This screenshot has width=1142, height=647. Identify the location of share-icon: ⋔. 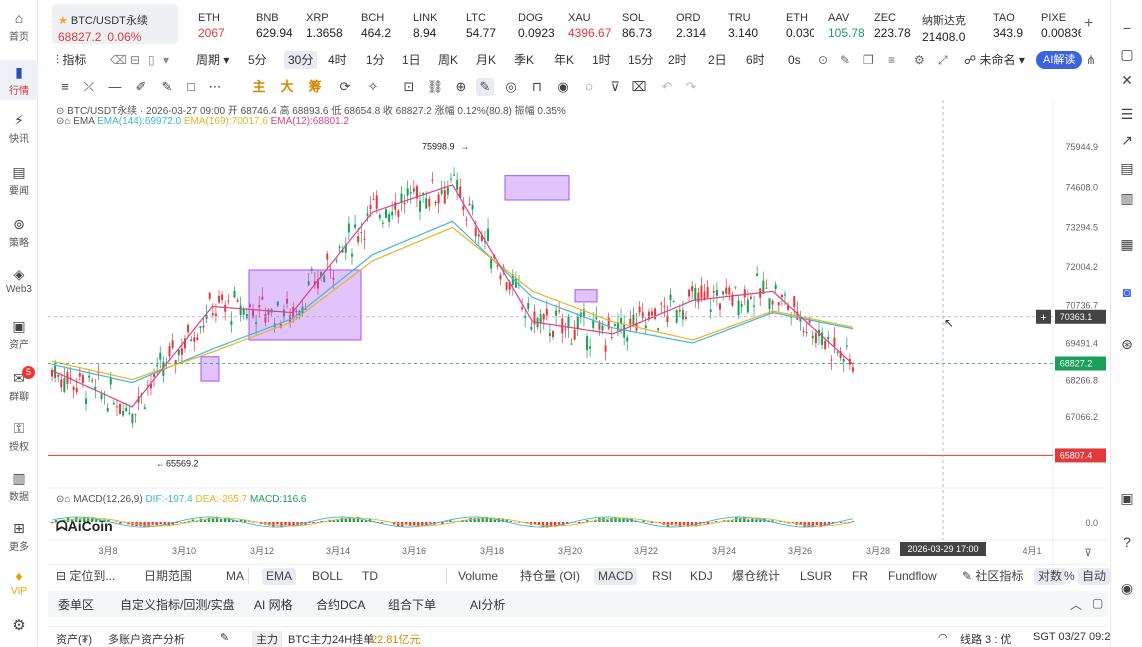
(1091, 60).